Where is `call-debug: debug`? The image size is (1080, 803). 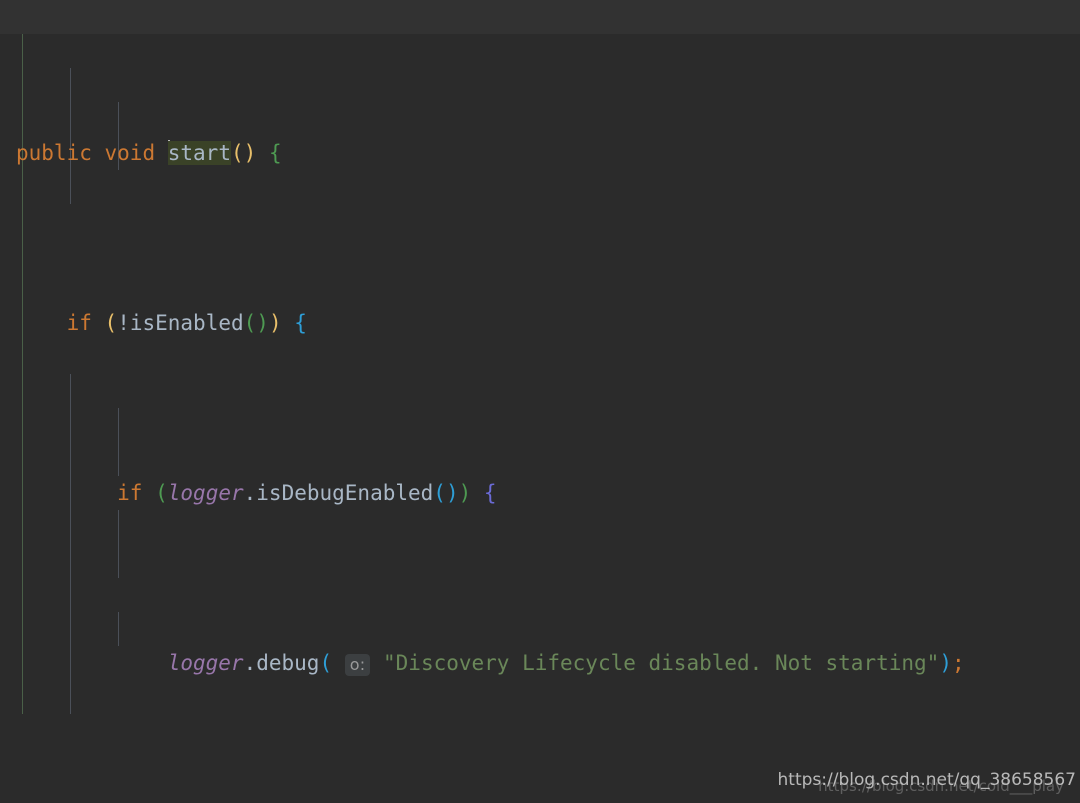 call-debug: debug is located at coordinates (288, 663).